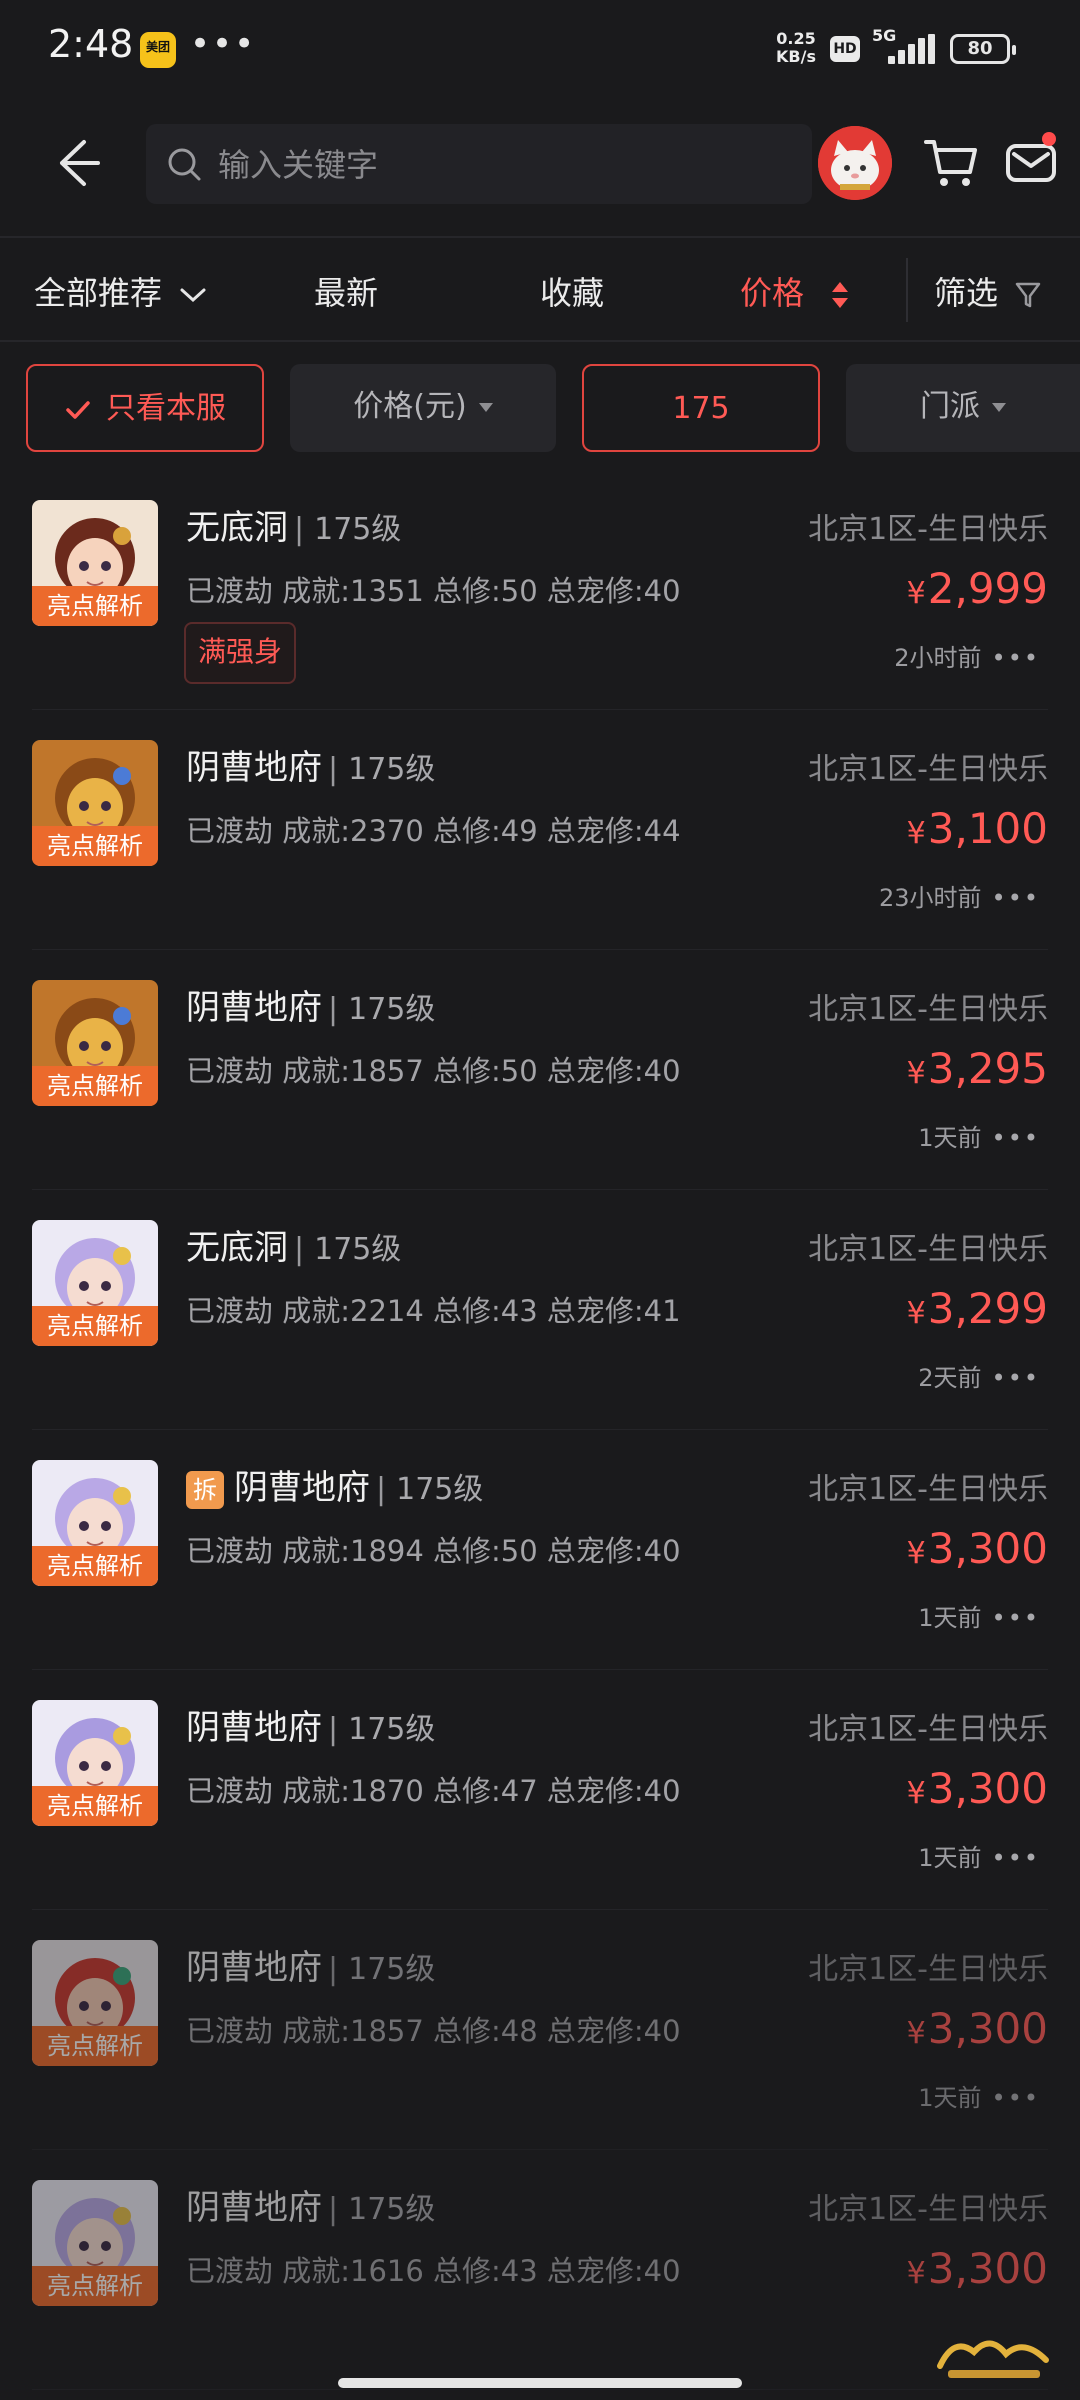 This screenshot has width=1080, height=2400. Describe the element at coordinates (1028, 295) in the screenshot. I see `filter-funnel-icon` at that location.